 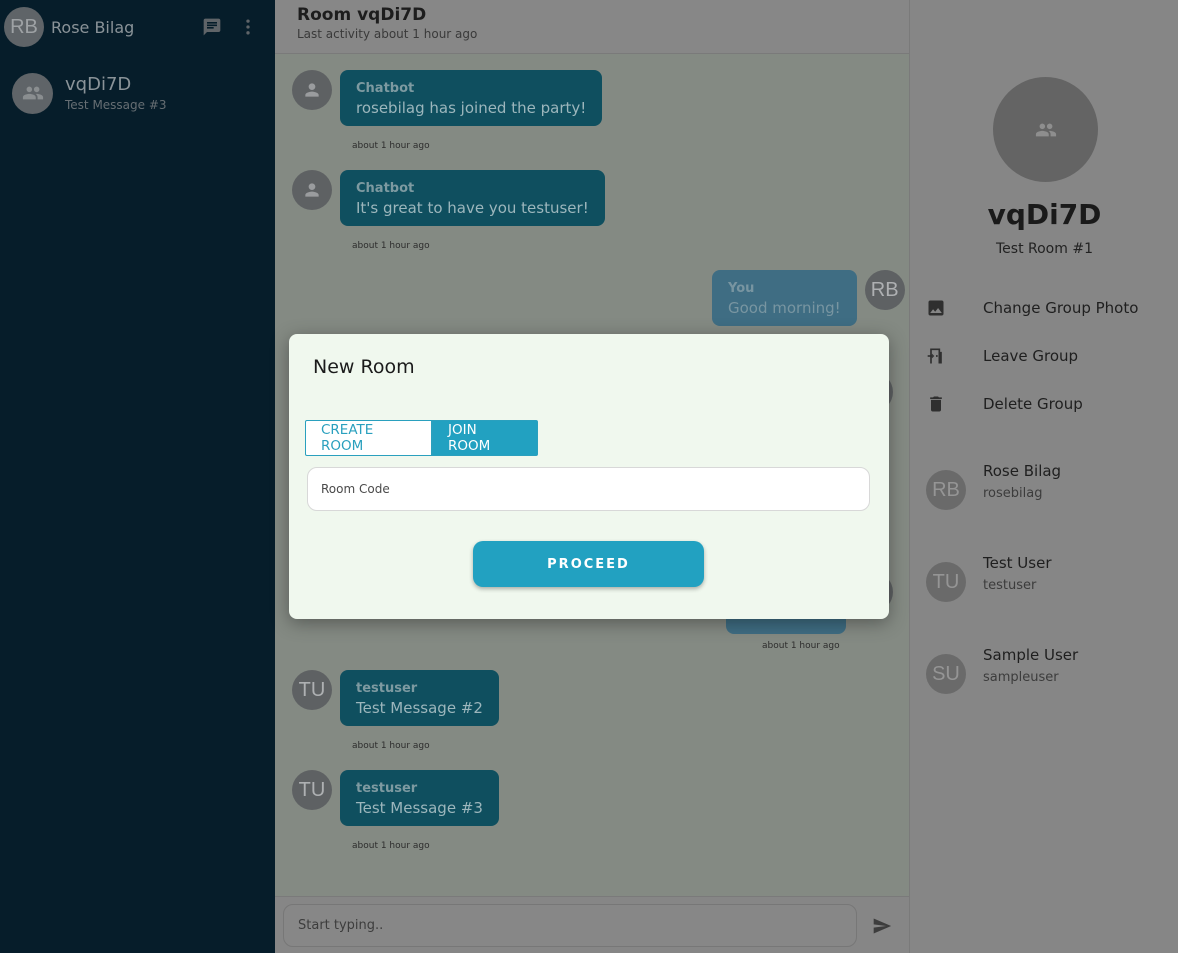 I want to click on member-username: sampleuser, so click(x=1021, y=677).